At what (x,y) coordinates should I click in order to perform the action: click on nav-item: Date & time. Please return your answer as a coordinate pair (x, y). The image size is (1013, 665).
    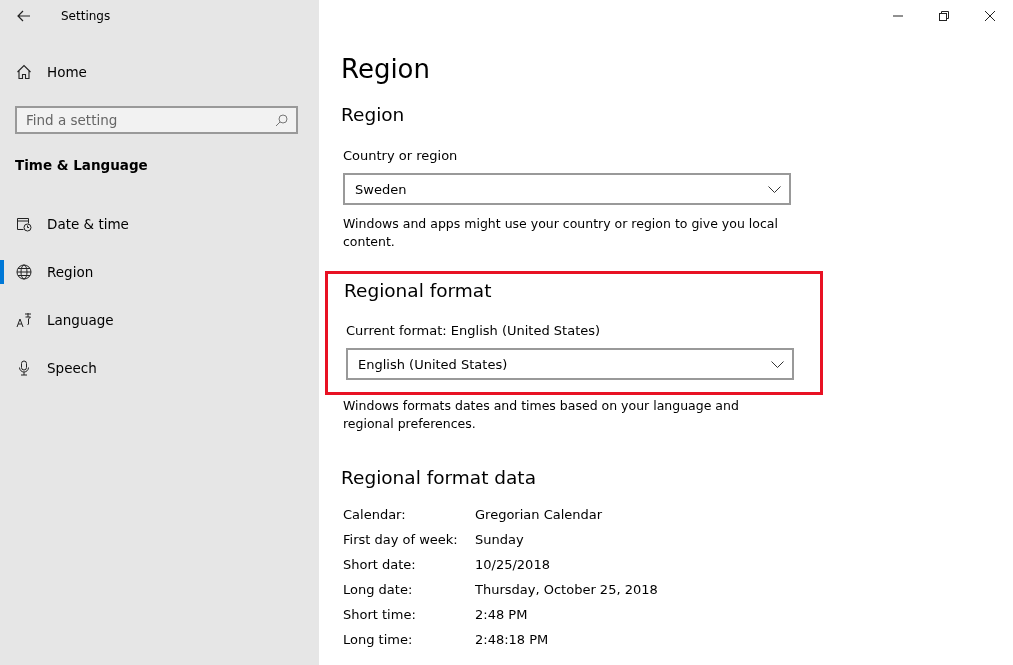
    Looking at the image, I should click on (159, 224).